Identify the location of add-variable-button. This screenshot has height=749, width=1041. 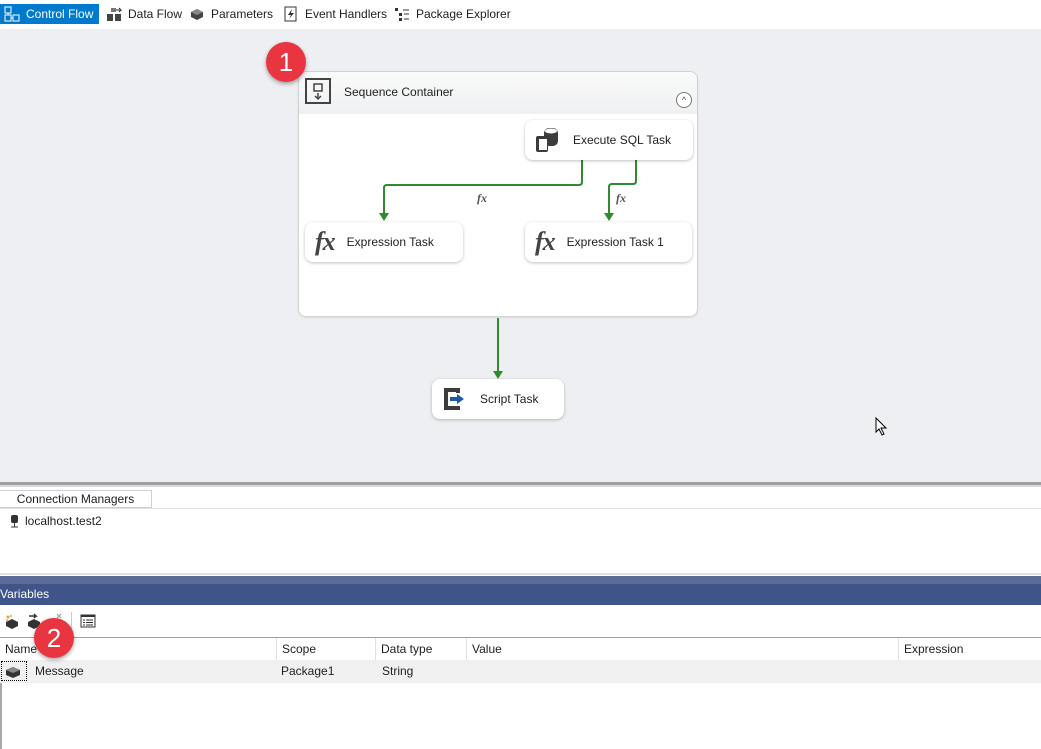
(12, 621).